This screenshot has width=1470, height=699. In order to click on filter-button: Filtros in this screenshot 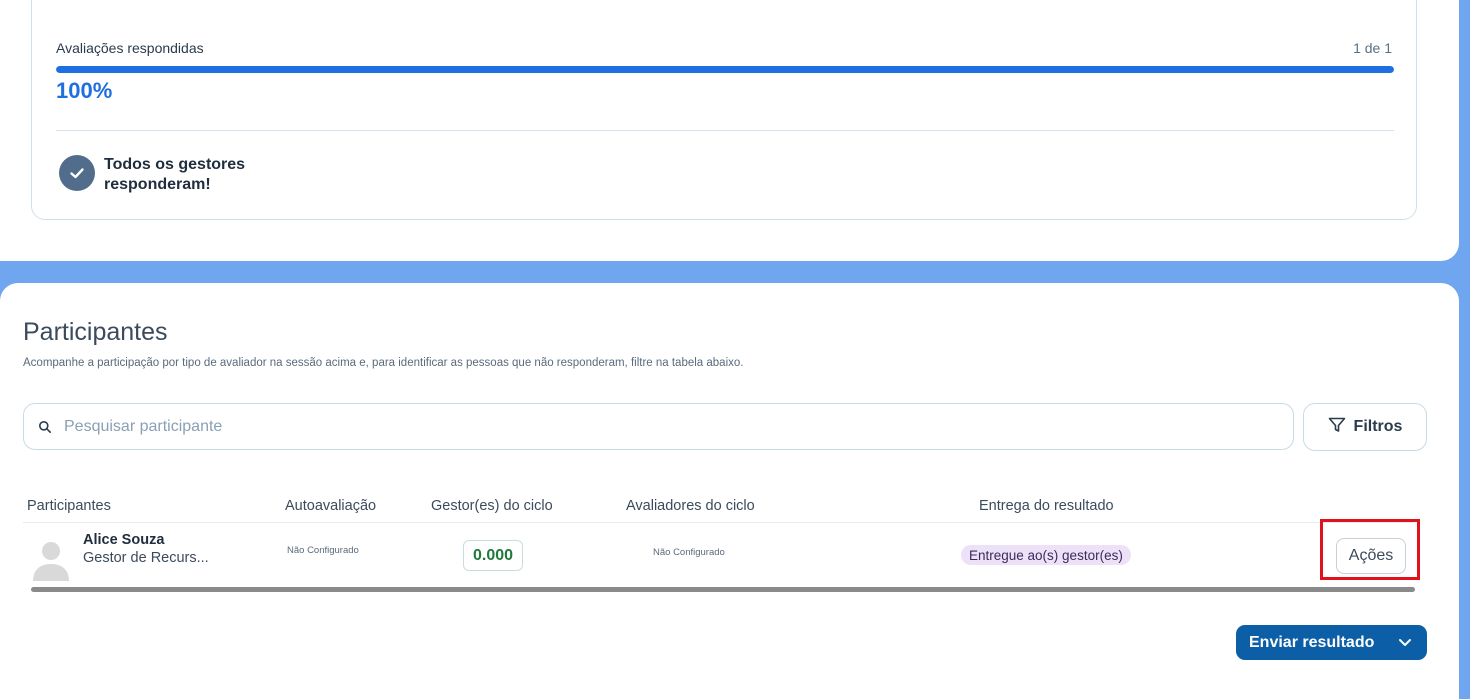, I will do `click(1365, 427)`.